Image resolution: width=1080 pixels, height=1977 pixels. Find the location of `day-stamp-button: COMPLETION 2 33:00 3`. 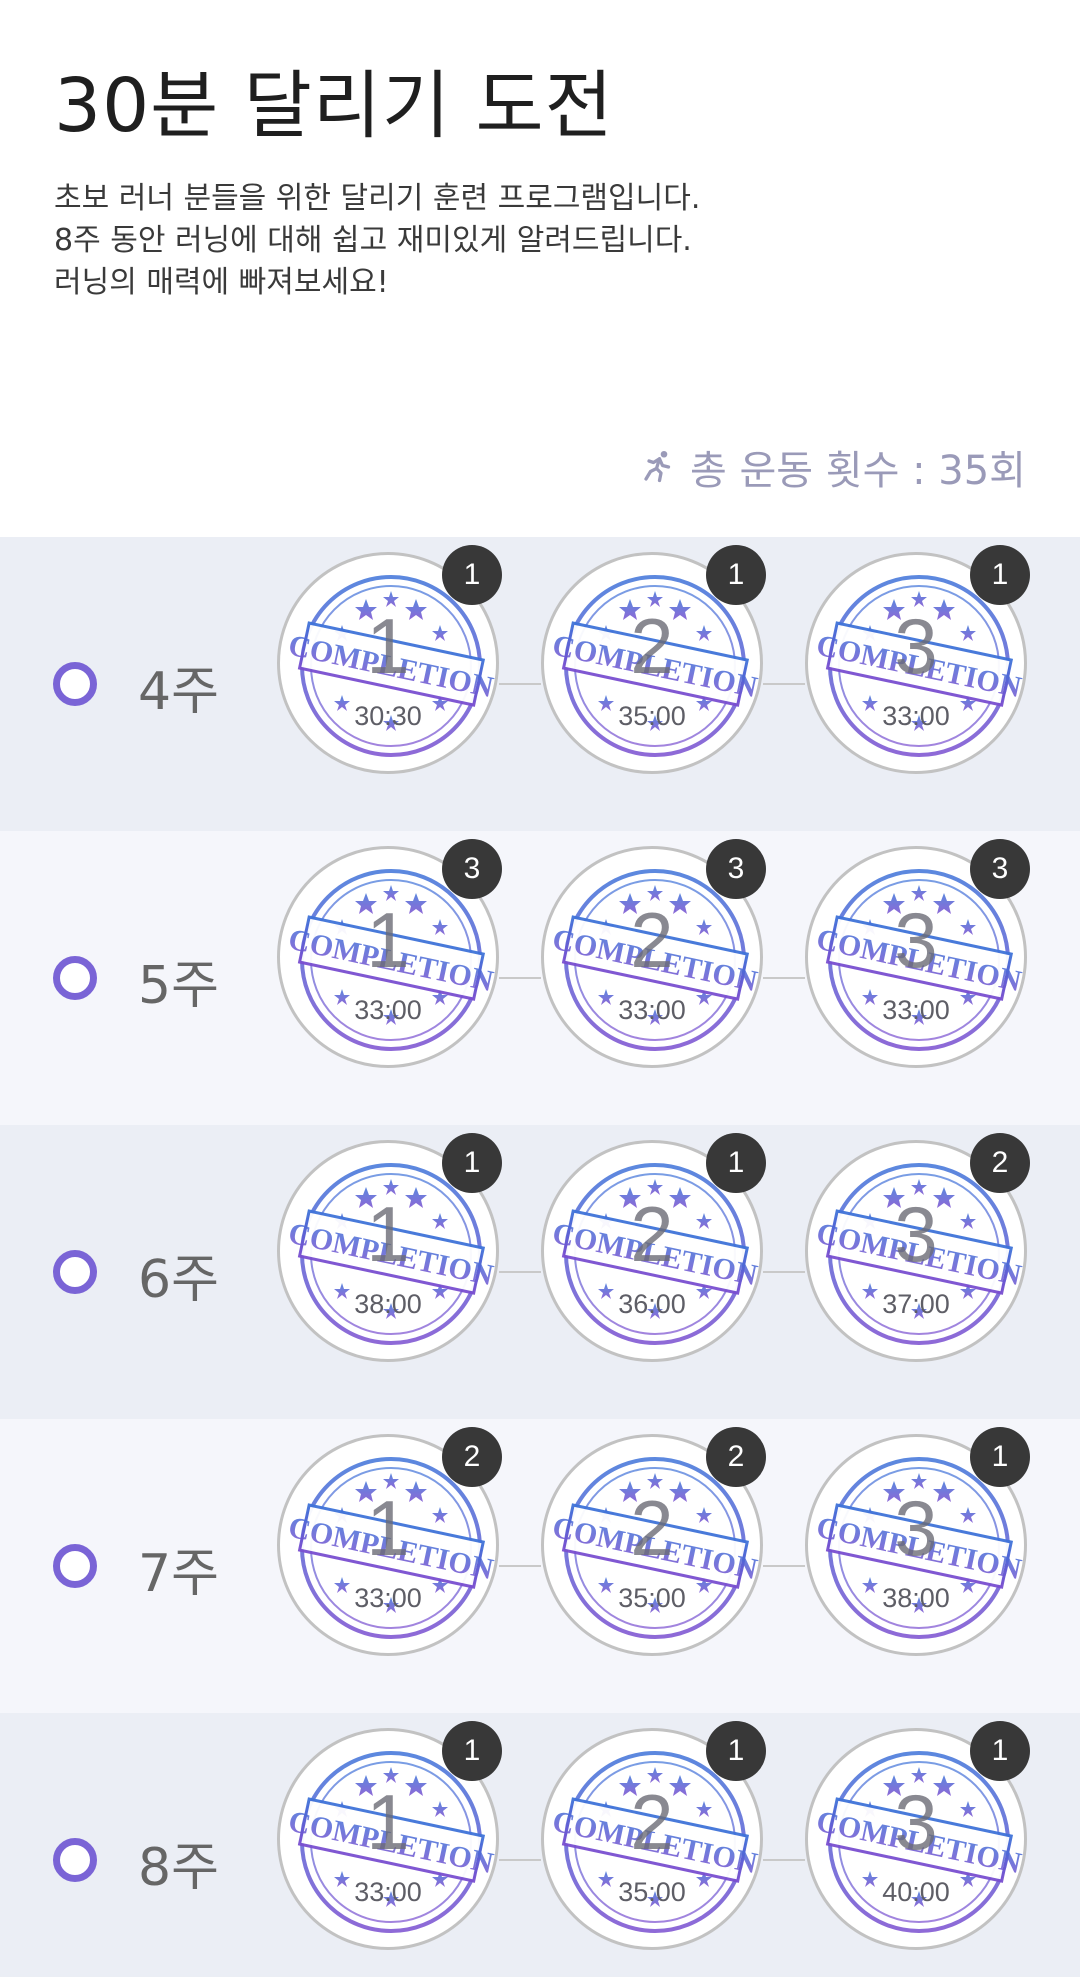

day-stamp-button: COMPLETION 2 33:00 3 is located at coordinates (653, 953).